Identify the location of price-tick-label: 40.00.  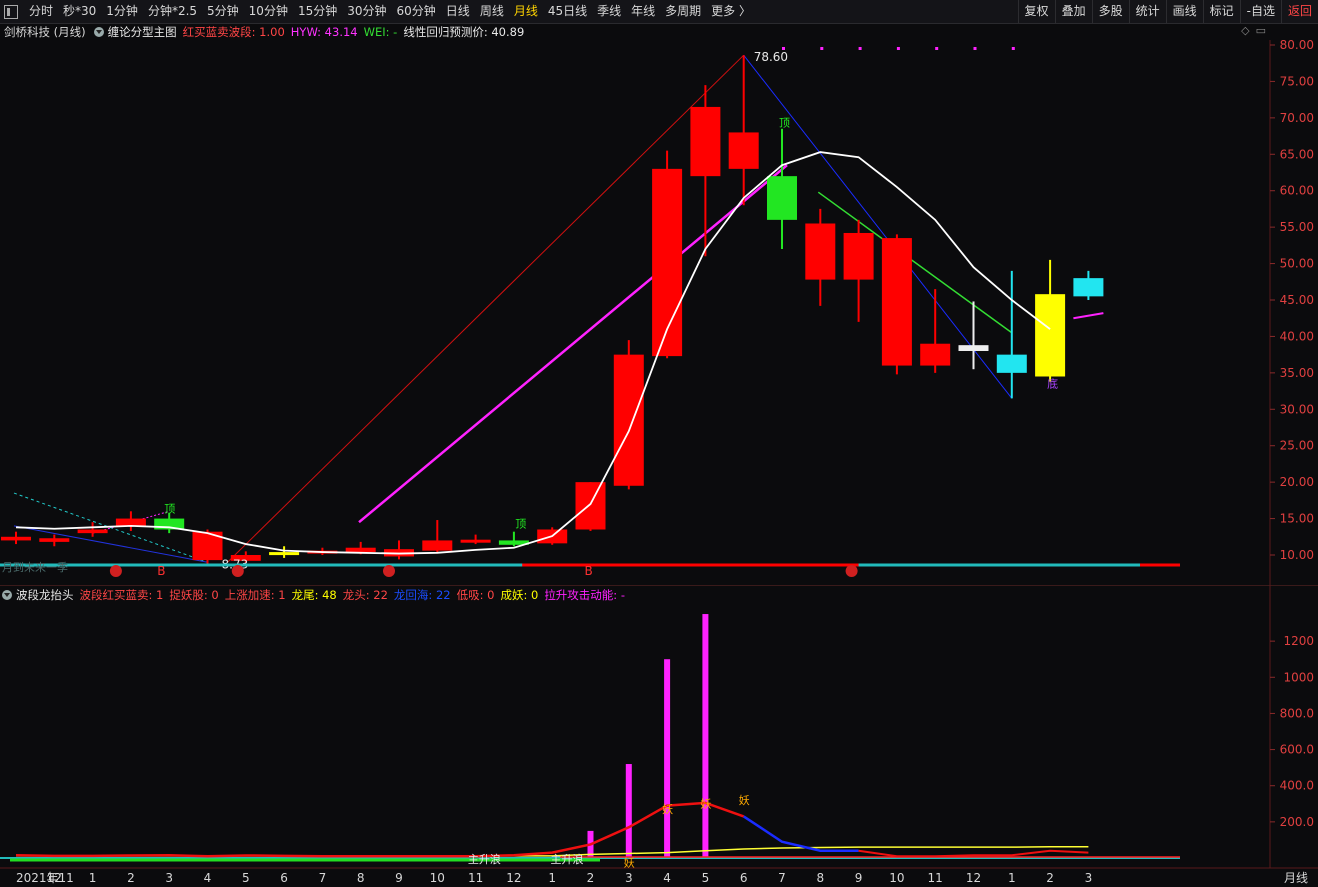
(1297, 336).